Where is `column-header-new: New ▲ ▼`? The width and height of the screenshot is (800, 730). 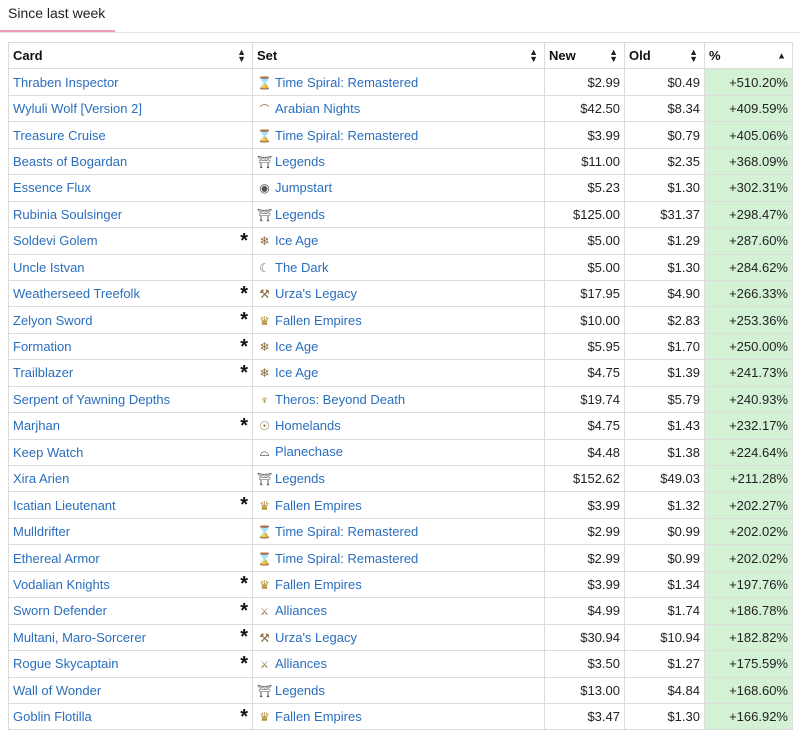 column-header-new: New ▲ ▼ is located at coordinates (584, 55).